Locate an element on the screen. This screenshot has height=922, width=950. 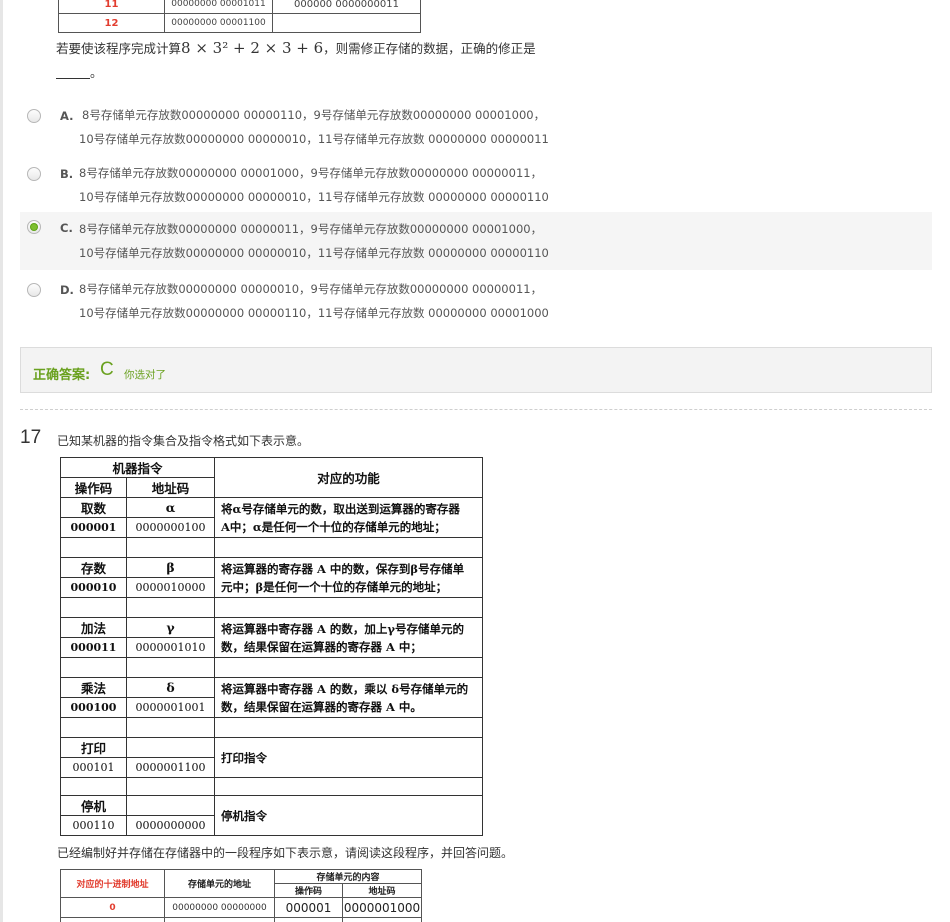
instruction-opcode: 000100 is located at coordinates (93, 707).